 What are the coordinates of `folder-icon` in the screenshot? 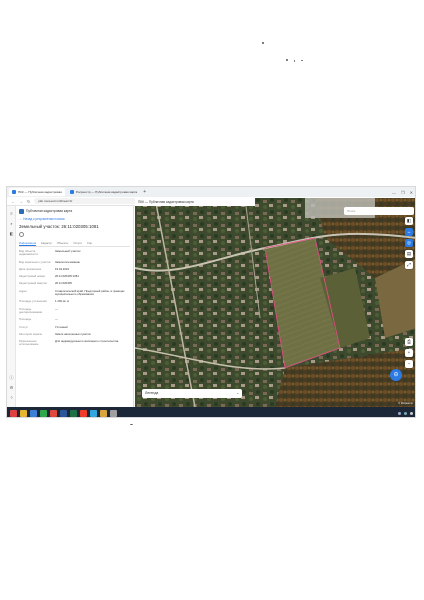 It's located at (103, 413).